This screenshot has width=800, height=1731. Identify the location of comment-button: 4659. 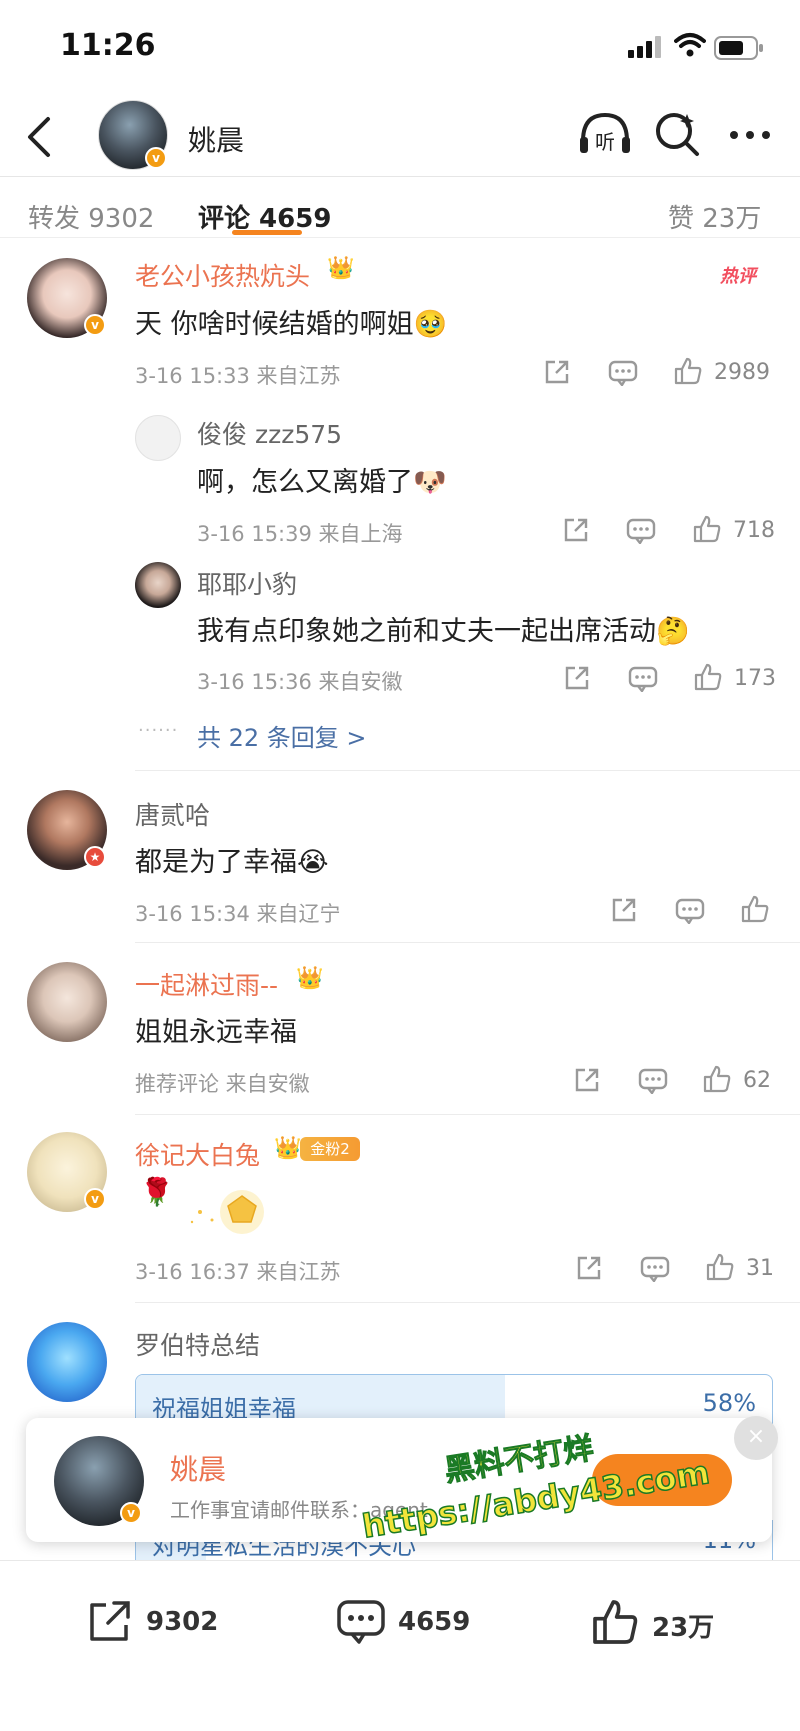
(406, 1621).